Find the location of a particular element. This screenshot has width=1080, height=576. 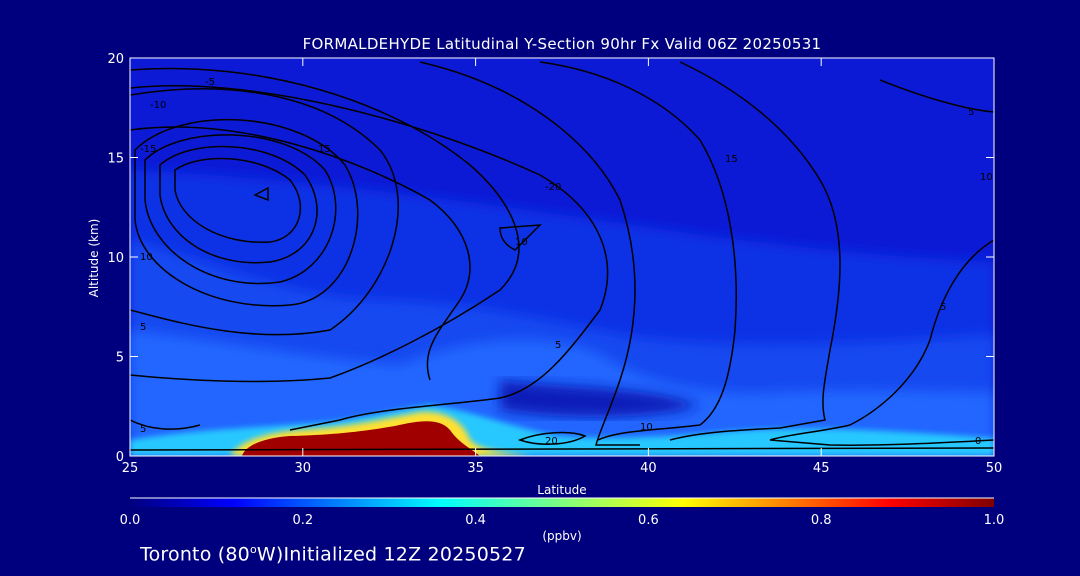

x-tick-label: 25 is located at coordinates (130, 468).